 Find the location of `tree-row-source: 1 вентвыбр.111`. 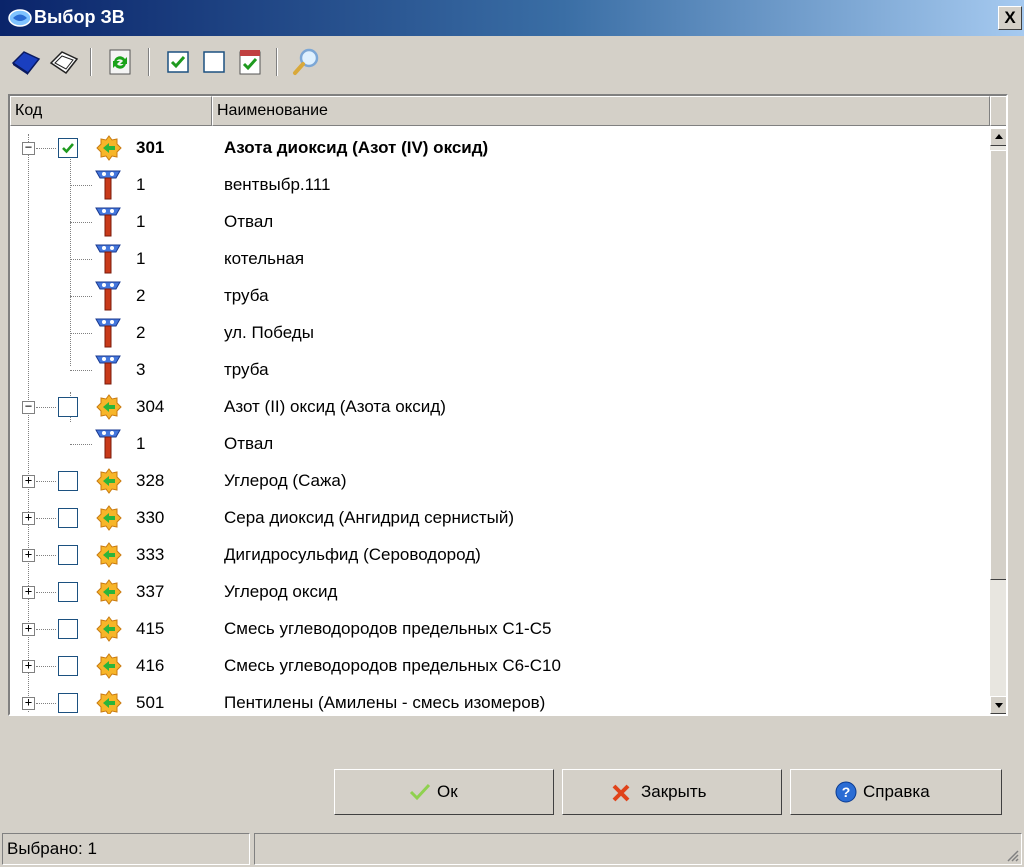

tree-row-source: 1 вентвыбр.111 is located at coordinates (499, 185).